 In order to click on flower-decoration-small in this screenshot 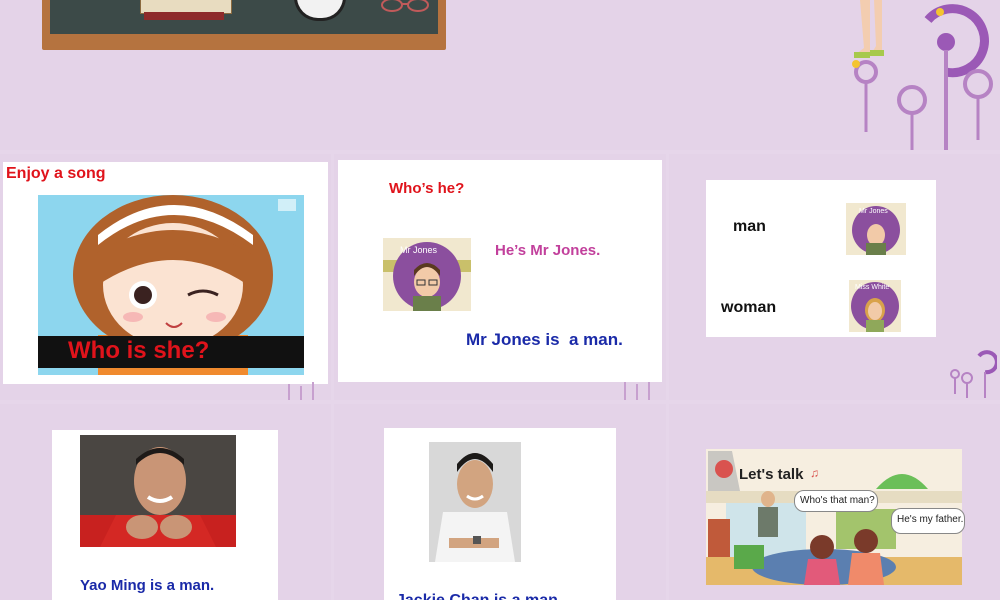, I will do `click(973, 374)`.